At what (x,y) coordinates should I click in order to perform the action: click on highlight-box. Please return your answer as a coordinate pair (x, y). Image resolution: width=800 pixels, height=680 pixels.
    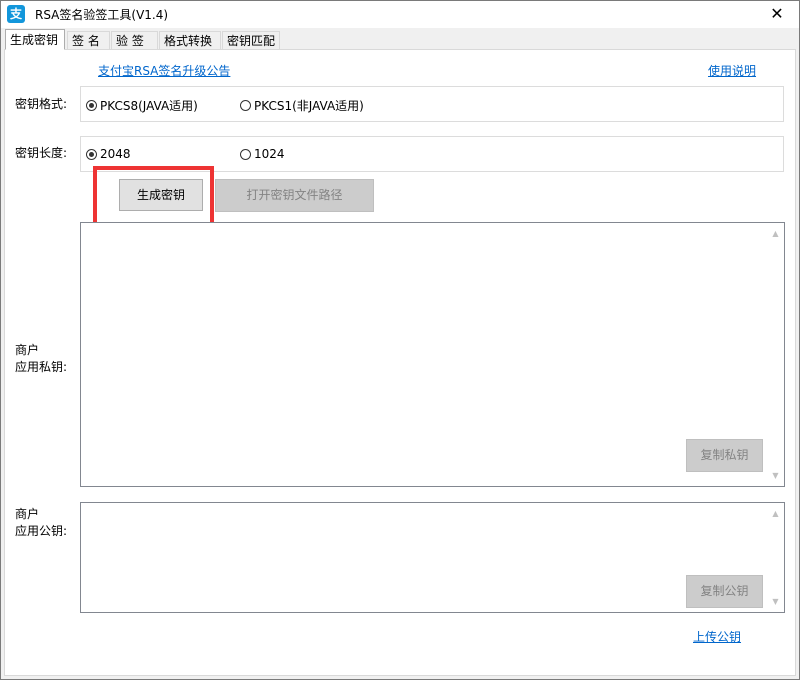
    Looking at the image, I should click on (153, 196).